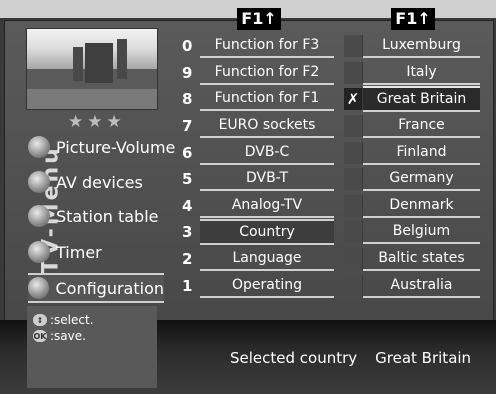 The width and height of the screenshot is (496, 394). I want to click on country-item-denmark: Denmark, so click(412, 206).